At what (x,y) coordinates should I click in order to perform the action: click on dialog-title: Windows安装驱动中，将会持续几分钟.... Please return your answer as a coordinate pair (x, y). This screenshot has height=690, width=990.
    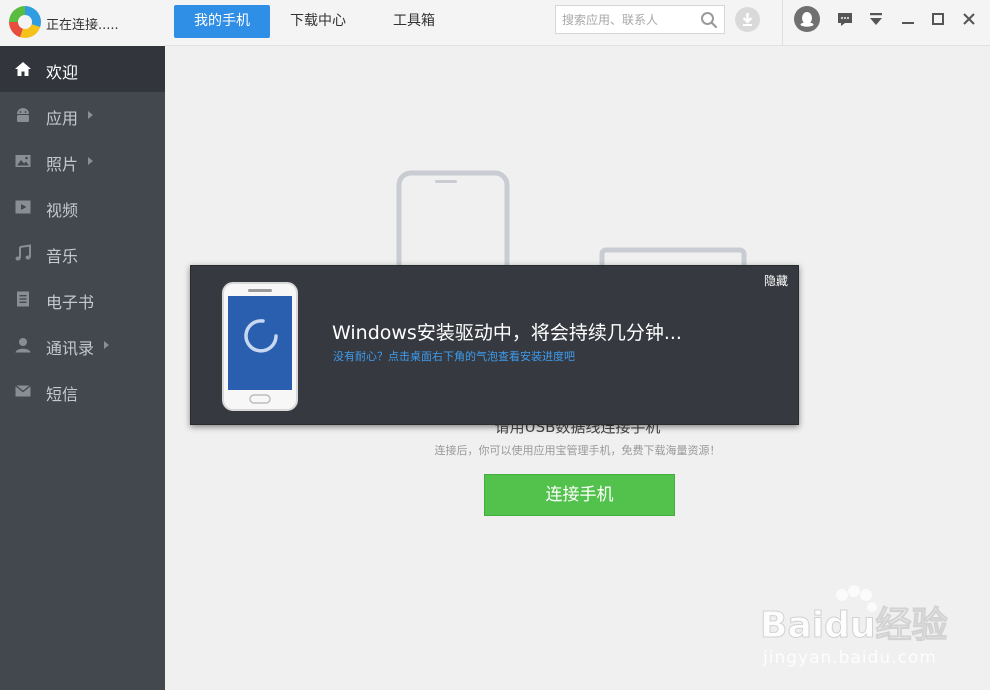
    Looking at the image, I should click on (507, 333).